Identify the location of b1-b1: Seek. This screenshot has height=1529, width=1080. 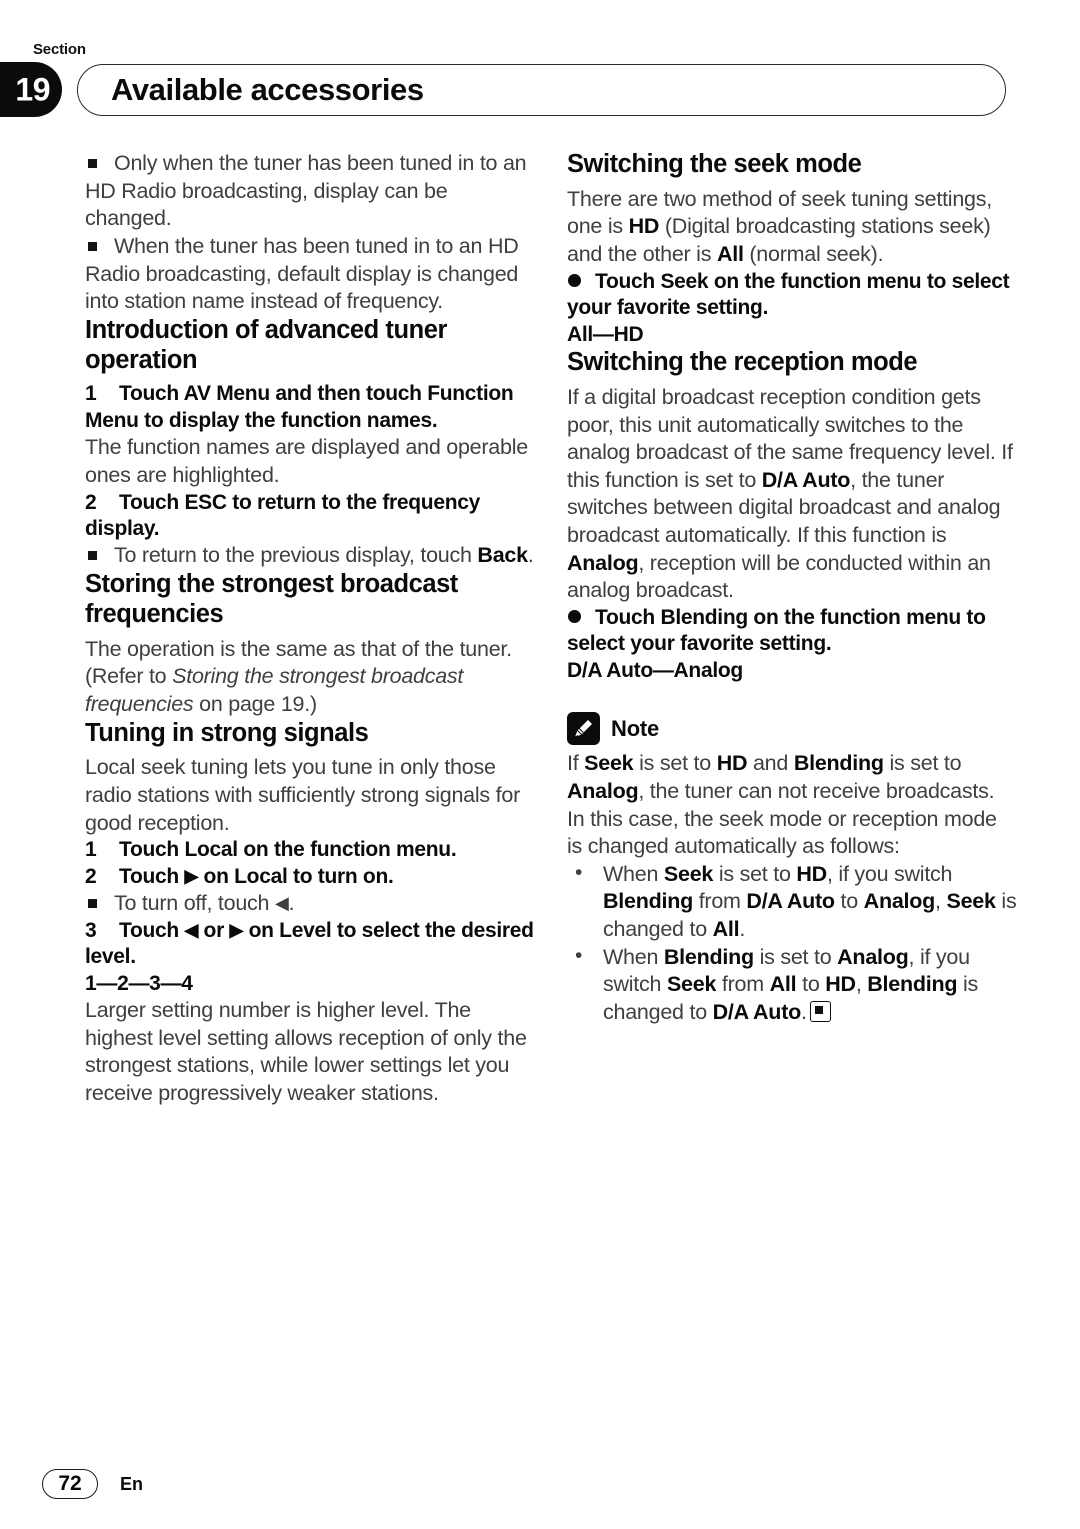
(688, 873).